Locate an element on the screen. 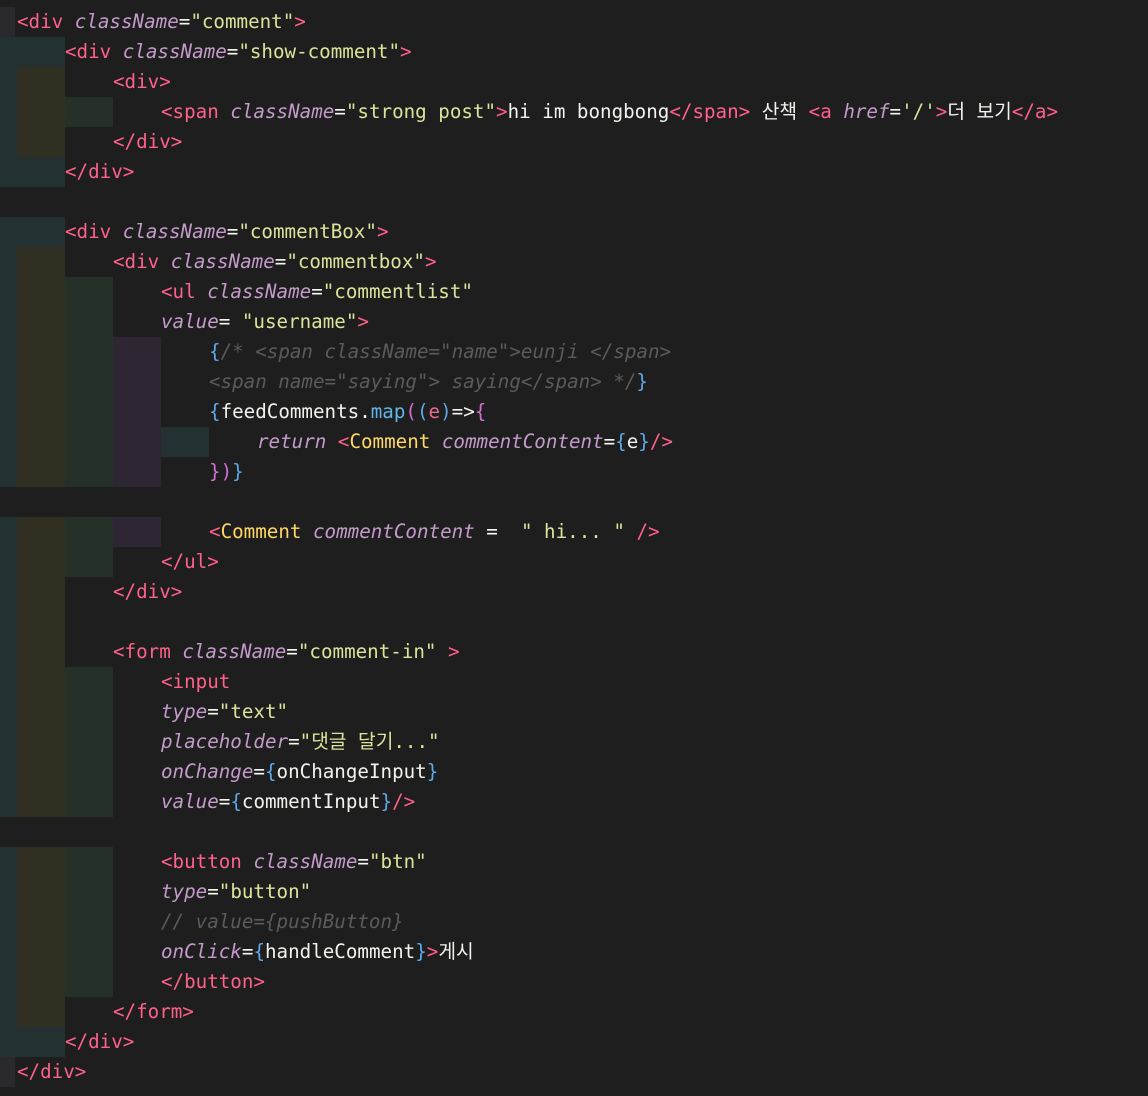 The height and width of the screenshot is (1096, 1148). code-text: </ul> is located at coordinates (190, 562).